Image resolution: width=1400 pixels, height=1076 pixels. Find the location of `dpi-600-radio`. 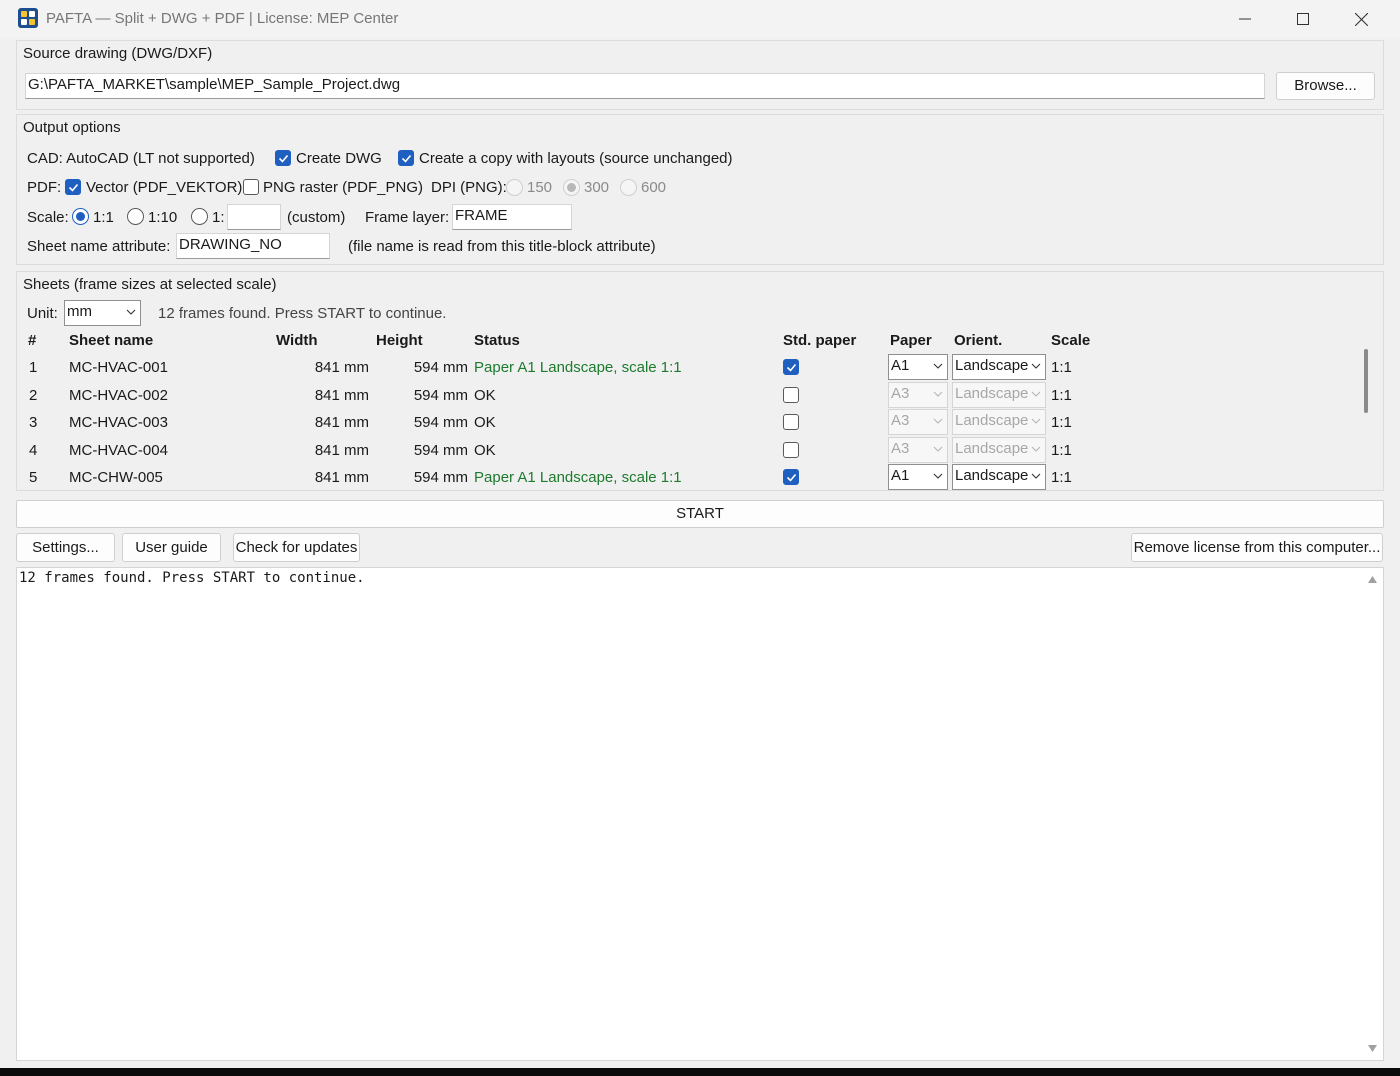

dpi-600-radio is located at coordinates (628, 187).